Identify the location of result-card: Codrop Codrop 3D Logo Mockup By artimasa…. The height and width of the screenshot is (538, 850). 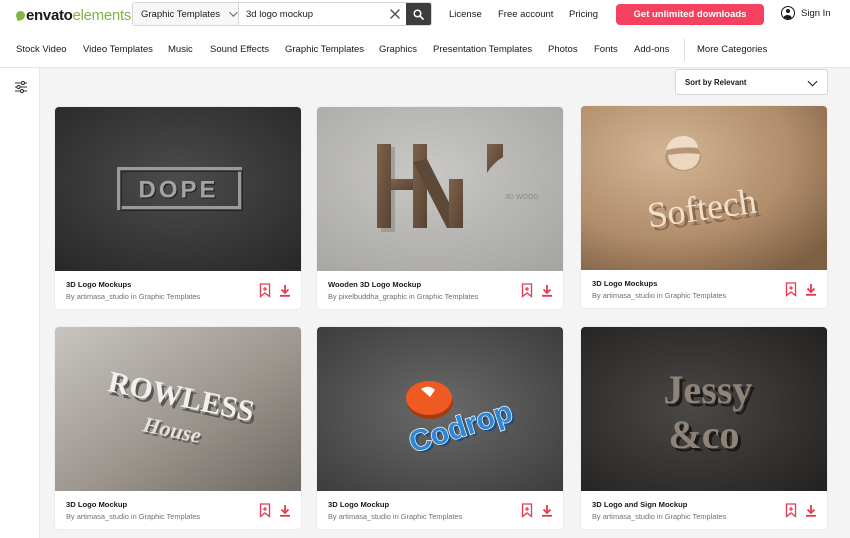
(440, 428).